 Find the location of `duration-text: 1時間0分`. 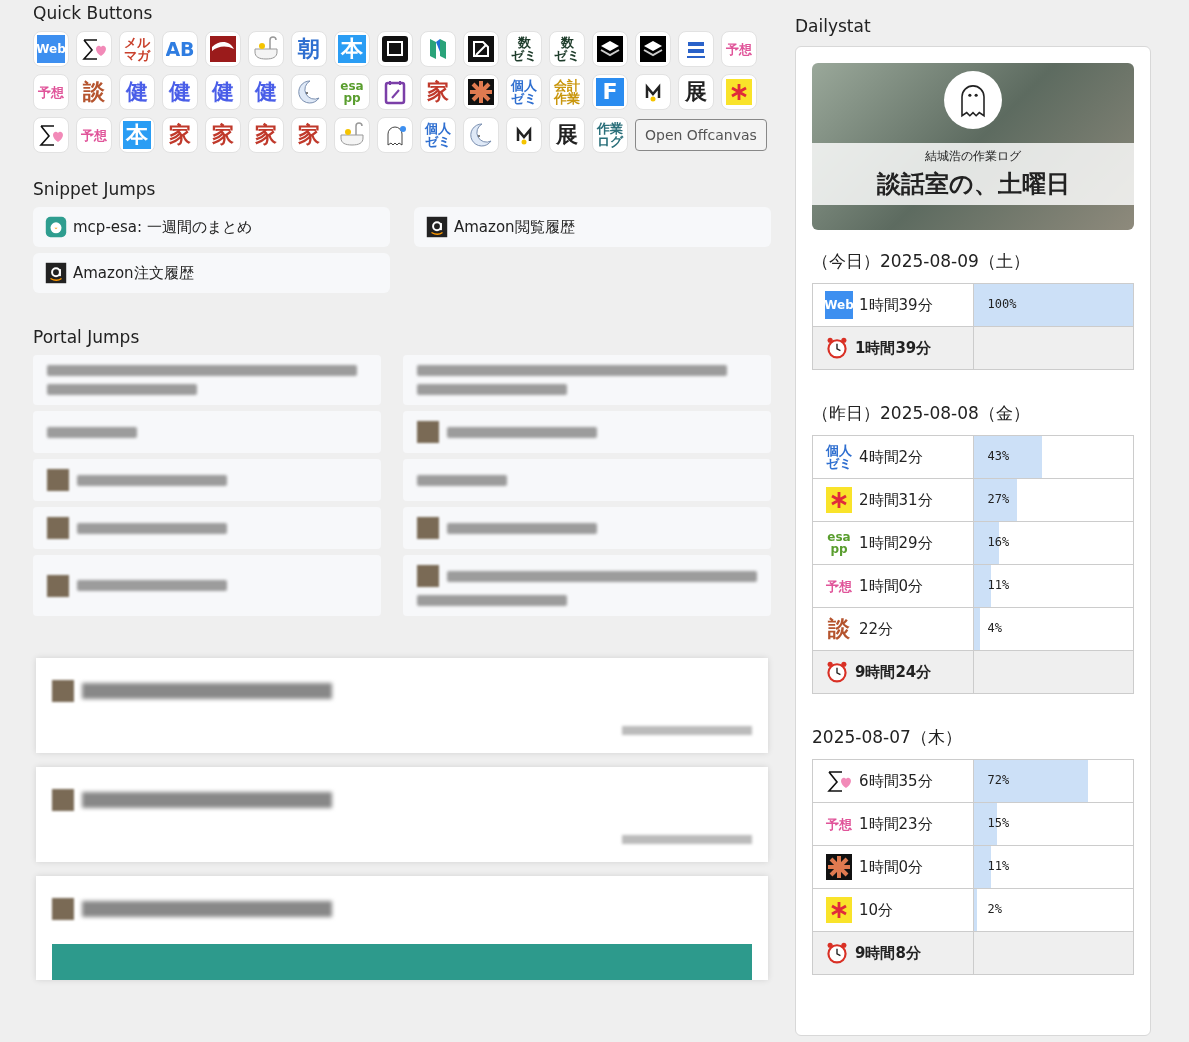

duration-text: 1時間0分 is located at coordinates (891, 867).